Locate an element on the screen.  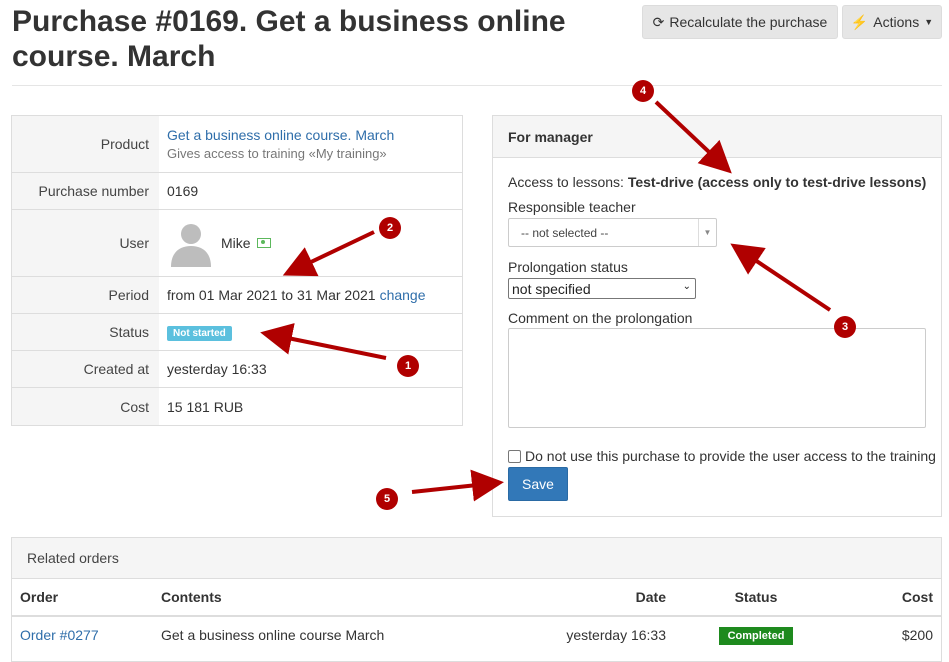
teacher-select: -- not selected -- ▼ is located at coordinates (612, 232).